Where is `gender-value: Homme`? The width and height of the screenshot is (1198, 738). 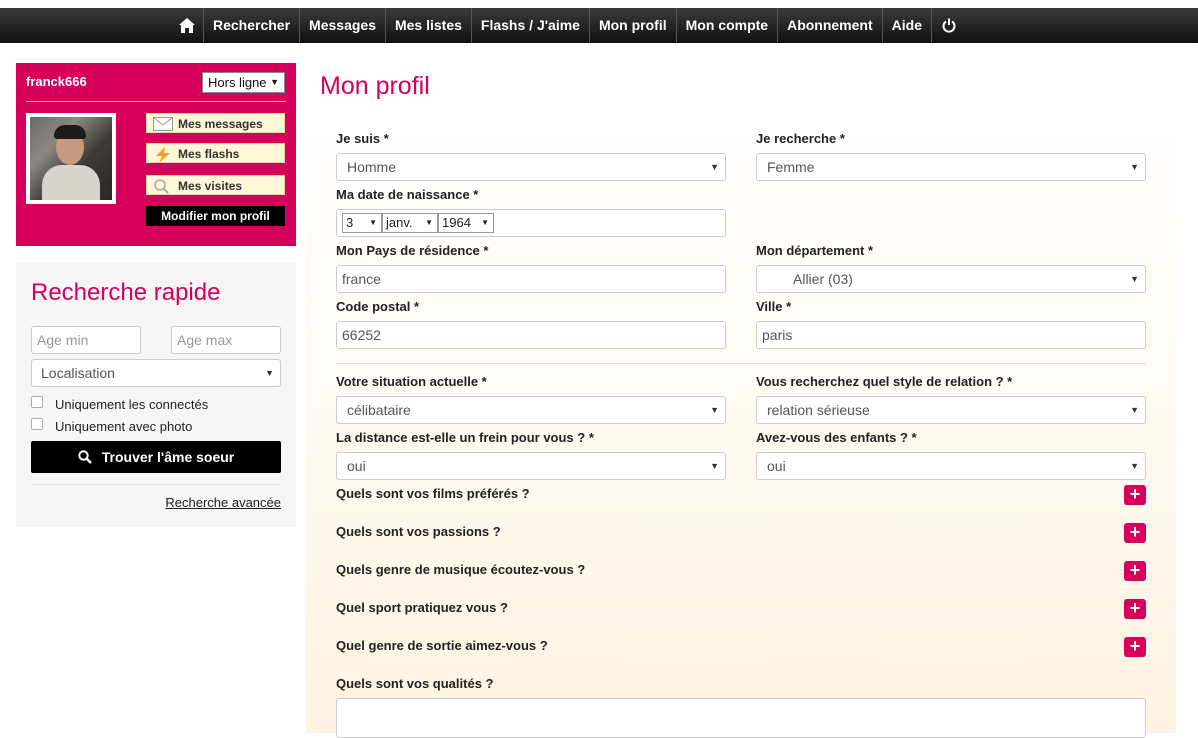 gender-value: Homme is located at coordinates (372, 167).